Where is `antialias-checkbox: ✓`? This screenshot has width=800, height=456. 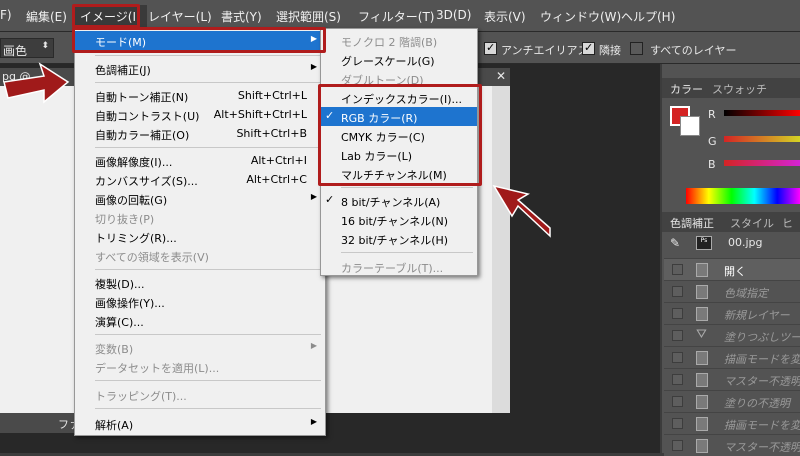
antialias-checkbox: ✓ is located at coordinates (490, 48).